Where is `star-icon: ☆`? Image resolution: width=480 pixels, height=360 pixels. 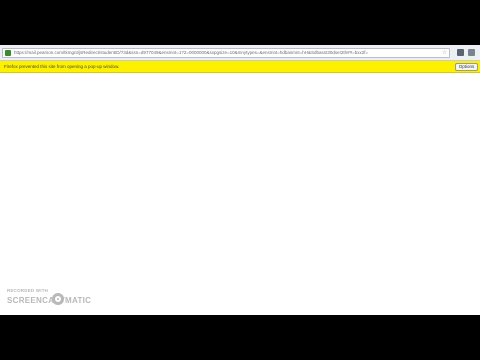
star-icon: ☆ is located at coordinates (444, 53).